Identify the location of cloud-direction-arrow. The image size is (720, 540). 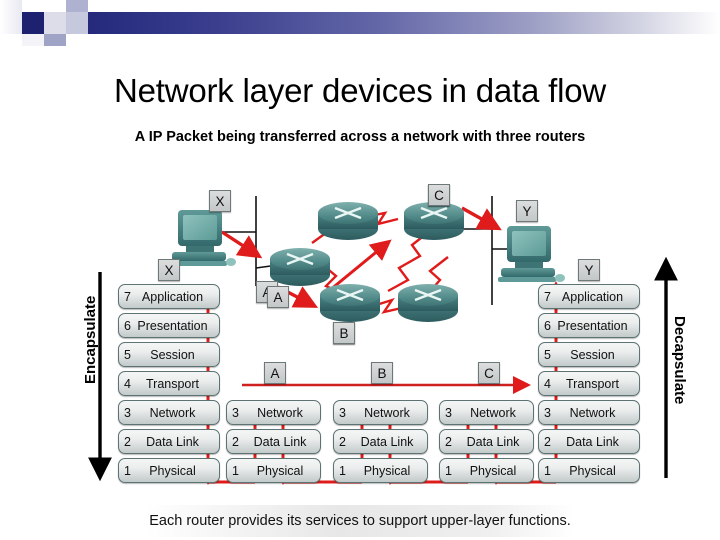
(360, 265).